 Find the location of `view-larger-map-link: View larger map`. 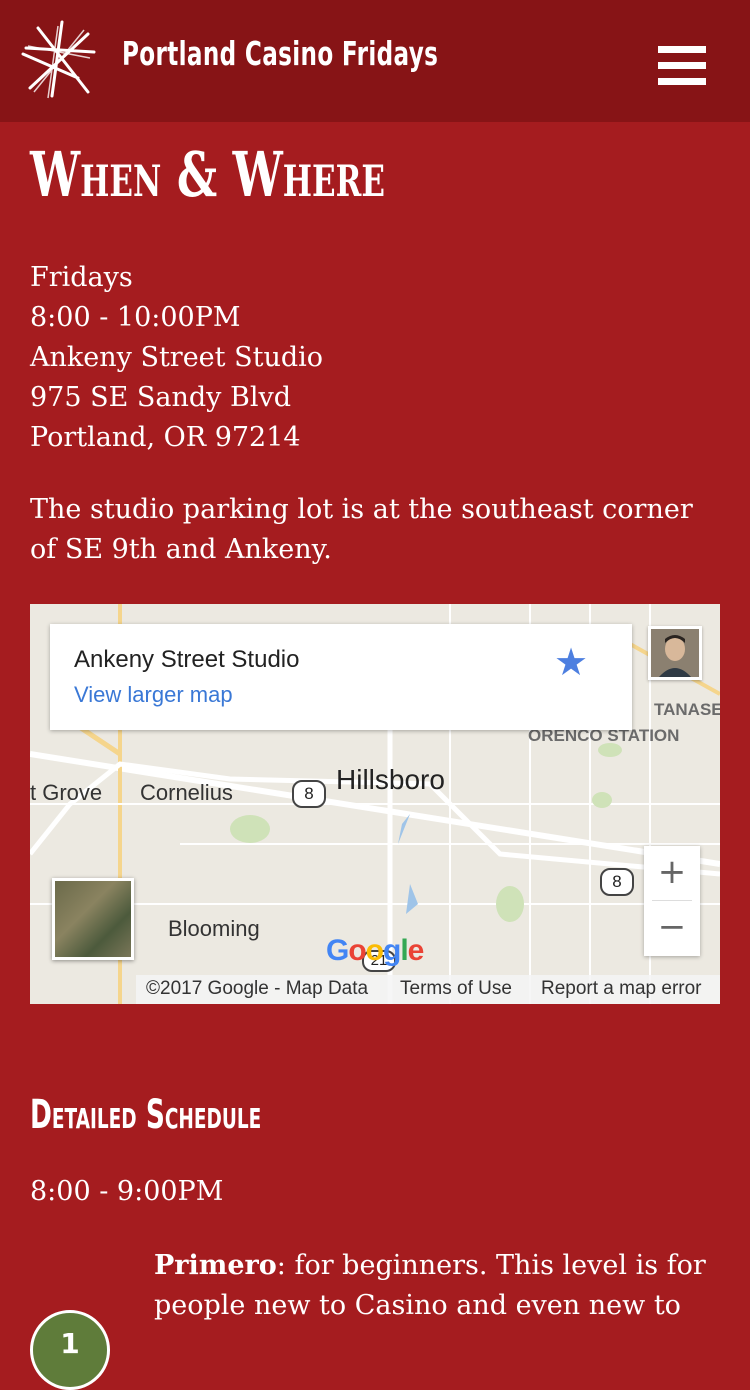

view-larger-map-link: View larger map is located at coordinates (153, 695).